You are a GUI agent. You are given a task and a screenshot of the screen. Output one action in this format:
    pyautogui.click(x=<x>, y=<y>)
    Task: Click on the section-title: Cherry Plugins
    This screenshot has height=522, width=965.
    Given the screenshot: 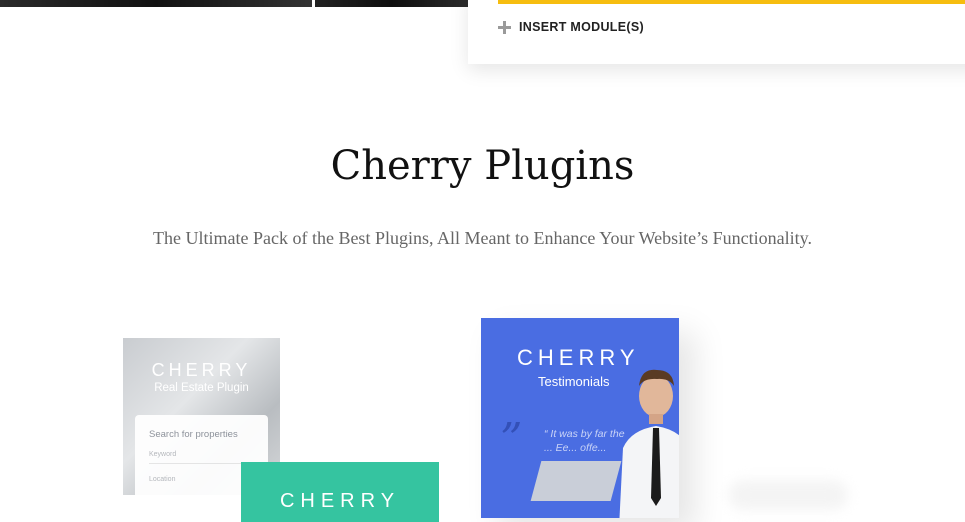 What is the action you would take?
    pyautogui.click(x=482, y=166)
    